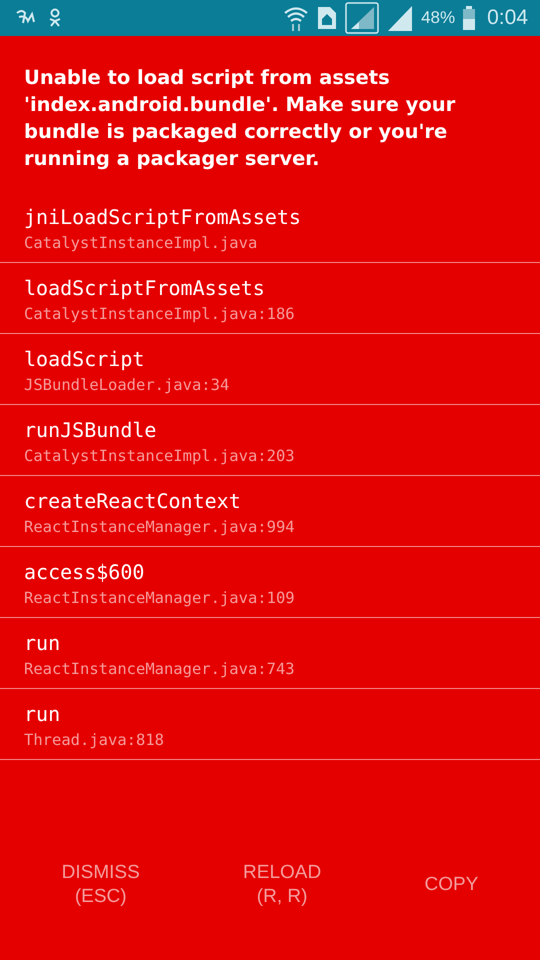  What do you see at coordinates (239, 118) in the screenshot?
I see `error-message: Unable to load script from assets 'index.android.bundle'. Make sure your bundle is packaged correctly or you're running a packager server.` at bounding box center [239, 118].